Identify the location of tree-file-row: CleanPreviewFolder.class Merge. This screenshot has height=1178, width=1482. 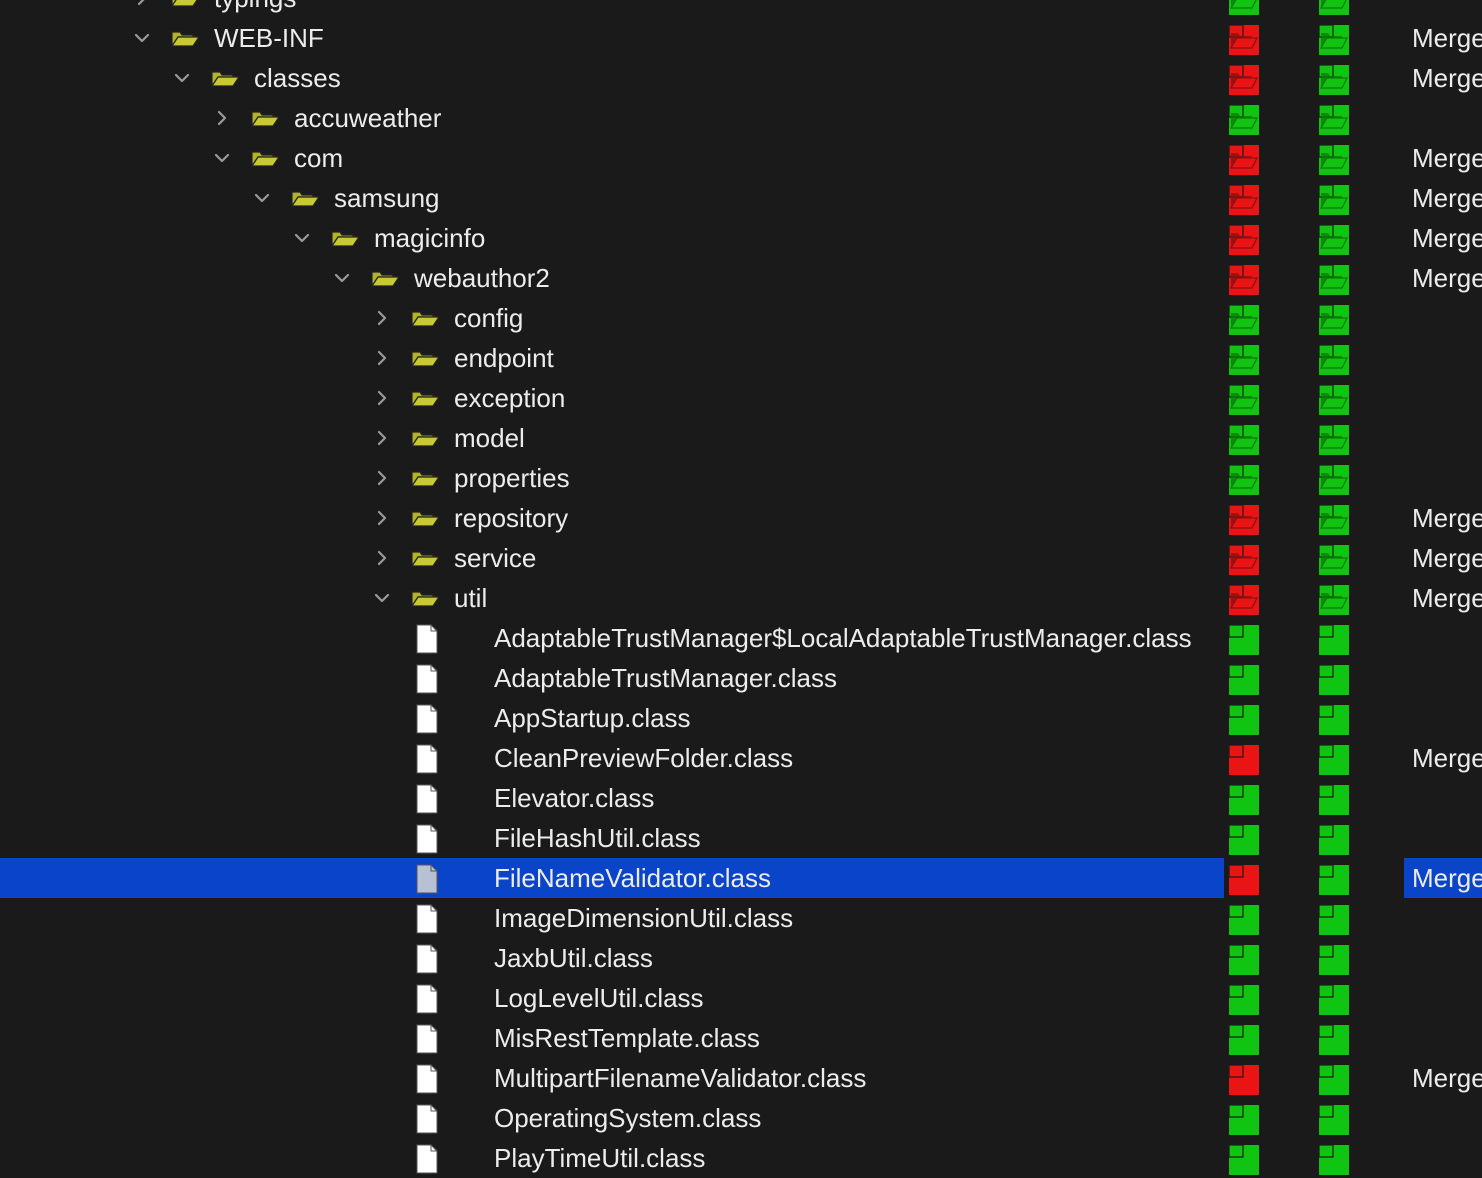
(741, 758).